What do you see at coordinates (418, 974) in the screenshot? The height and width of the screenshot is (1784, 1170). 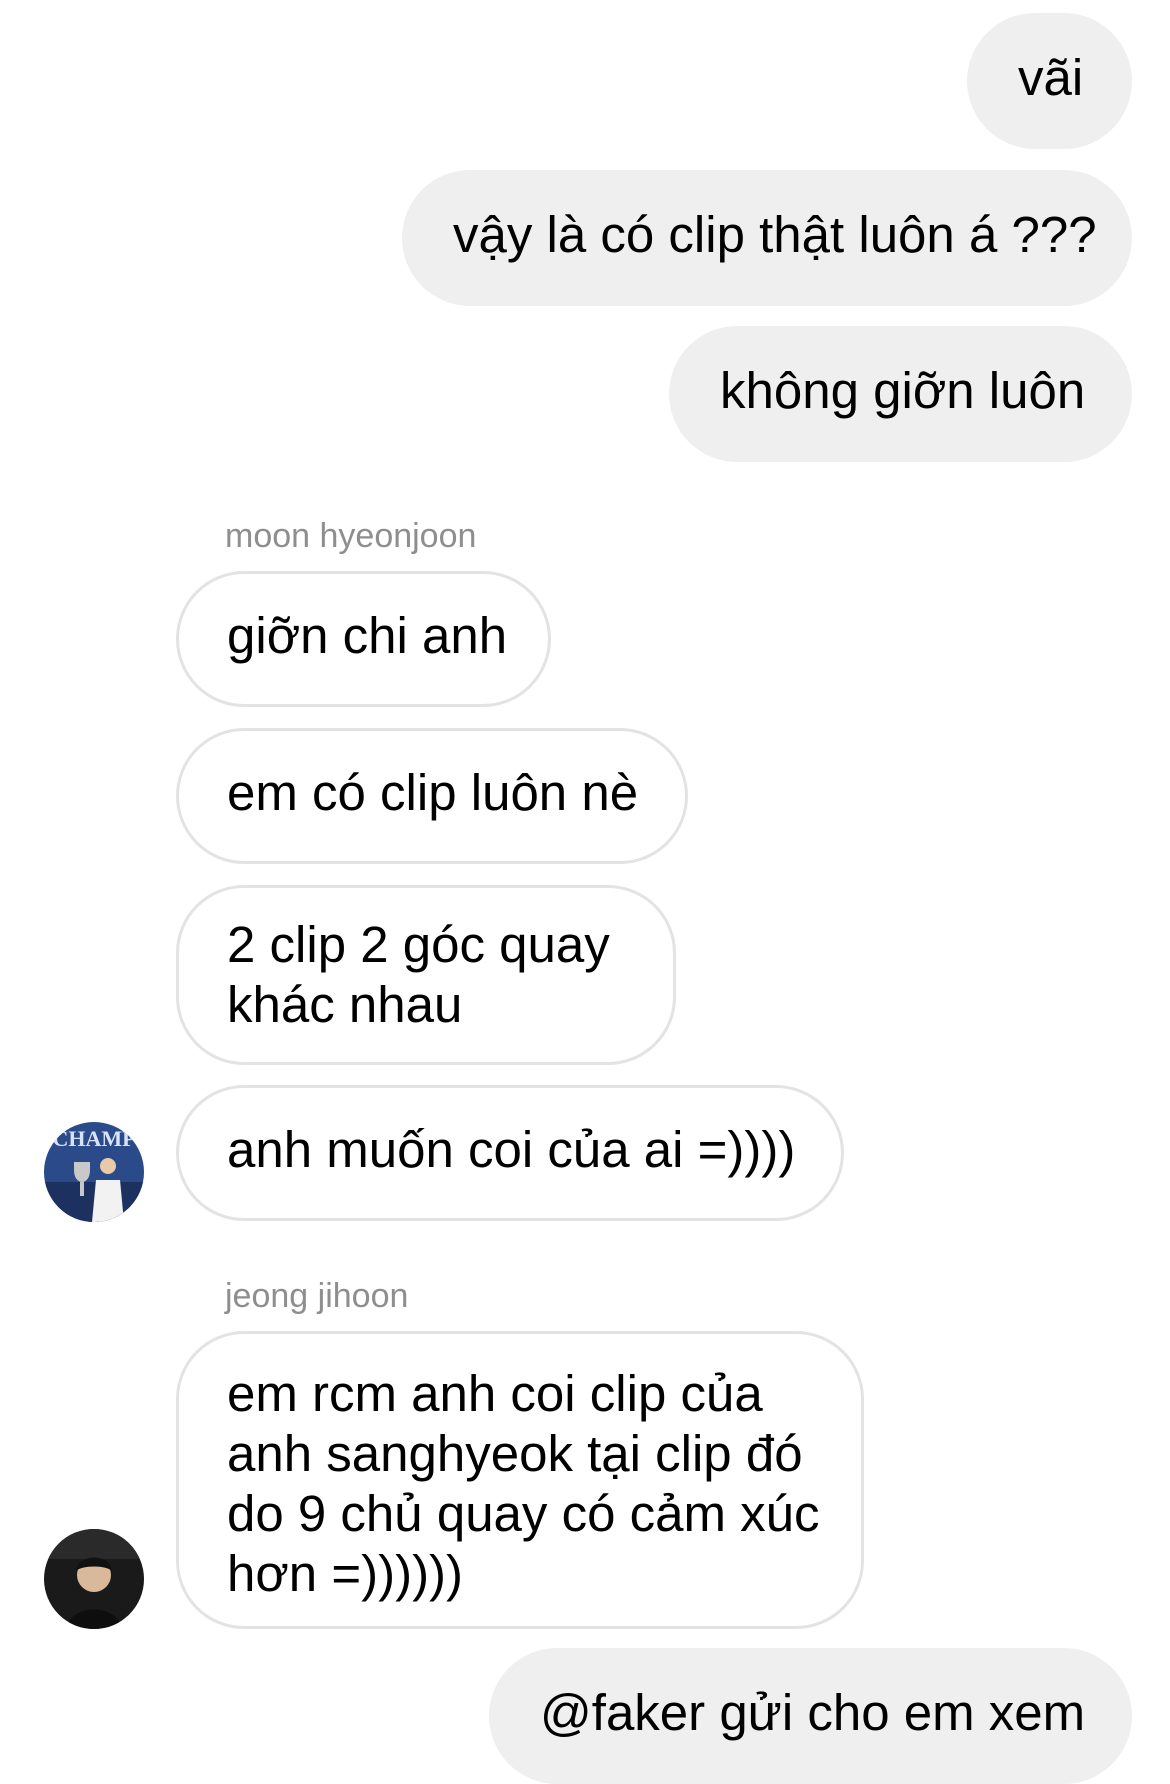 I see `message-text: 2 clip 2 góc quay khác nhau` at bounding box center [418, 974].